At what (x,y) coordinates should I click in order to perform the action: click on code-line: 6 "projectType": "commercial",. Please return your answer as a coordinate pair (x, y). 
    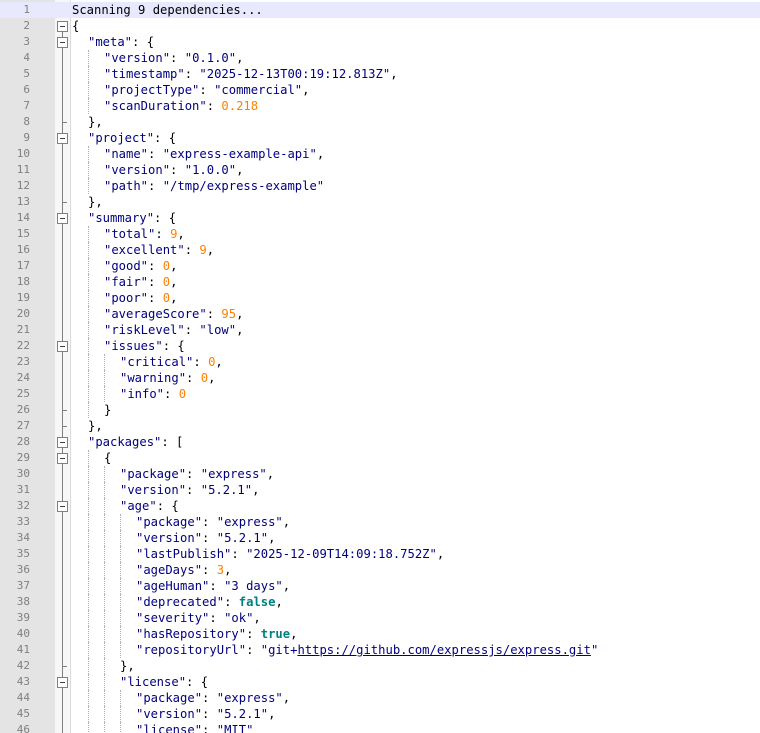
    Looking at the image, I should click on (380, 90).